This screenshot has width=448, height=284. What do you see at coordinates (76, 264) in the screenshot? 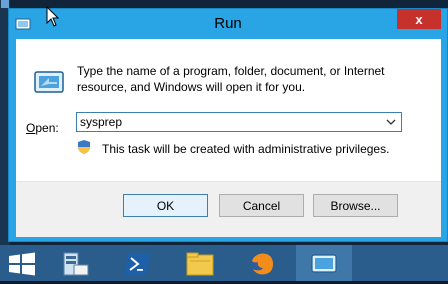
I see `server-manager-icon` at bounding box center [76, 264].